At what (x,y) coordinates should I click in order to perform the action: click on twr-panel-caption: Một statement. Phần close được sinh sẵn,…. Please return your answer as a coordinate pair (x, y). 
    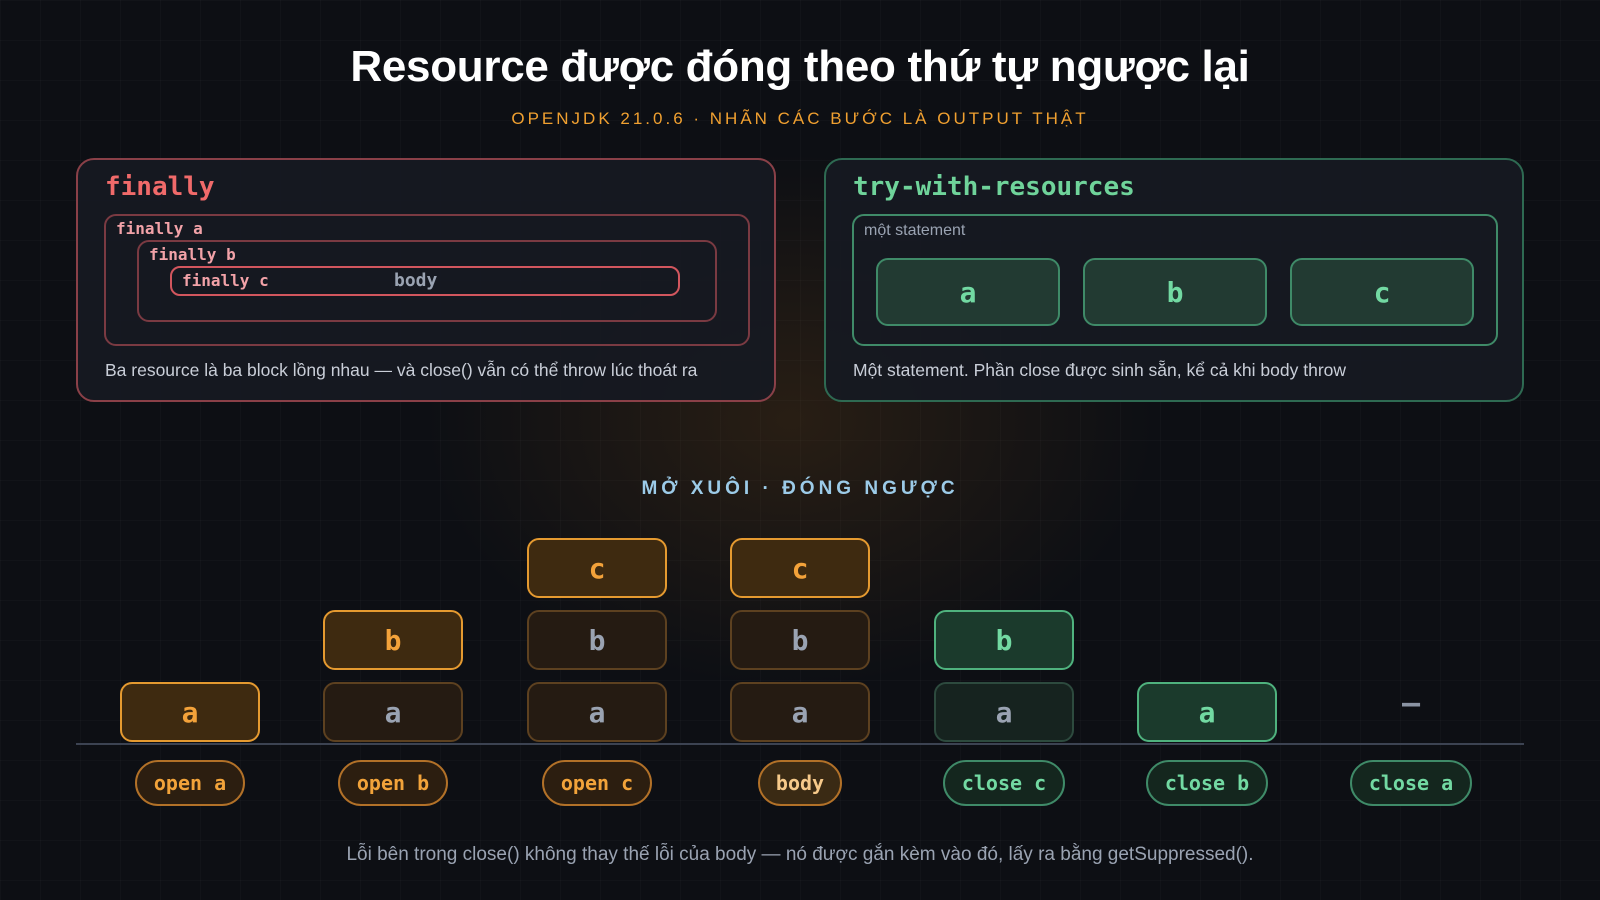
    Looking at the image, I should click on (1100, 370).